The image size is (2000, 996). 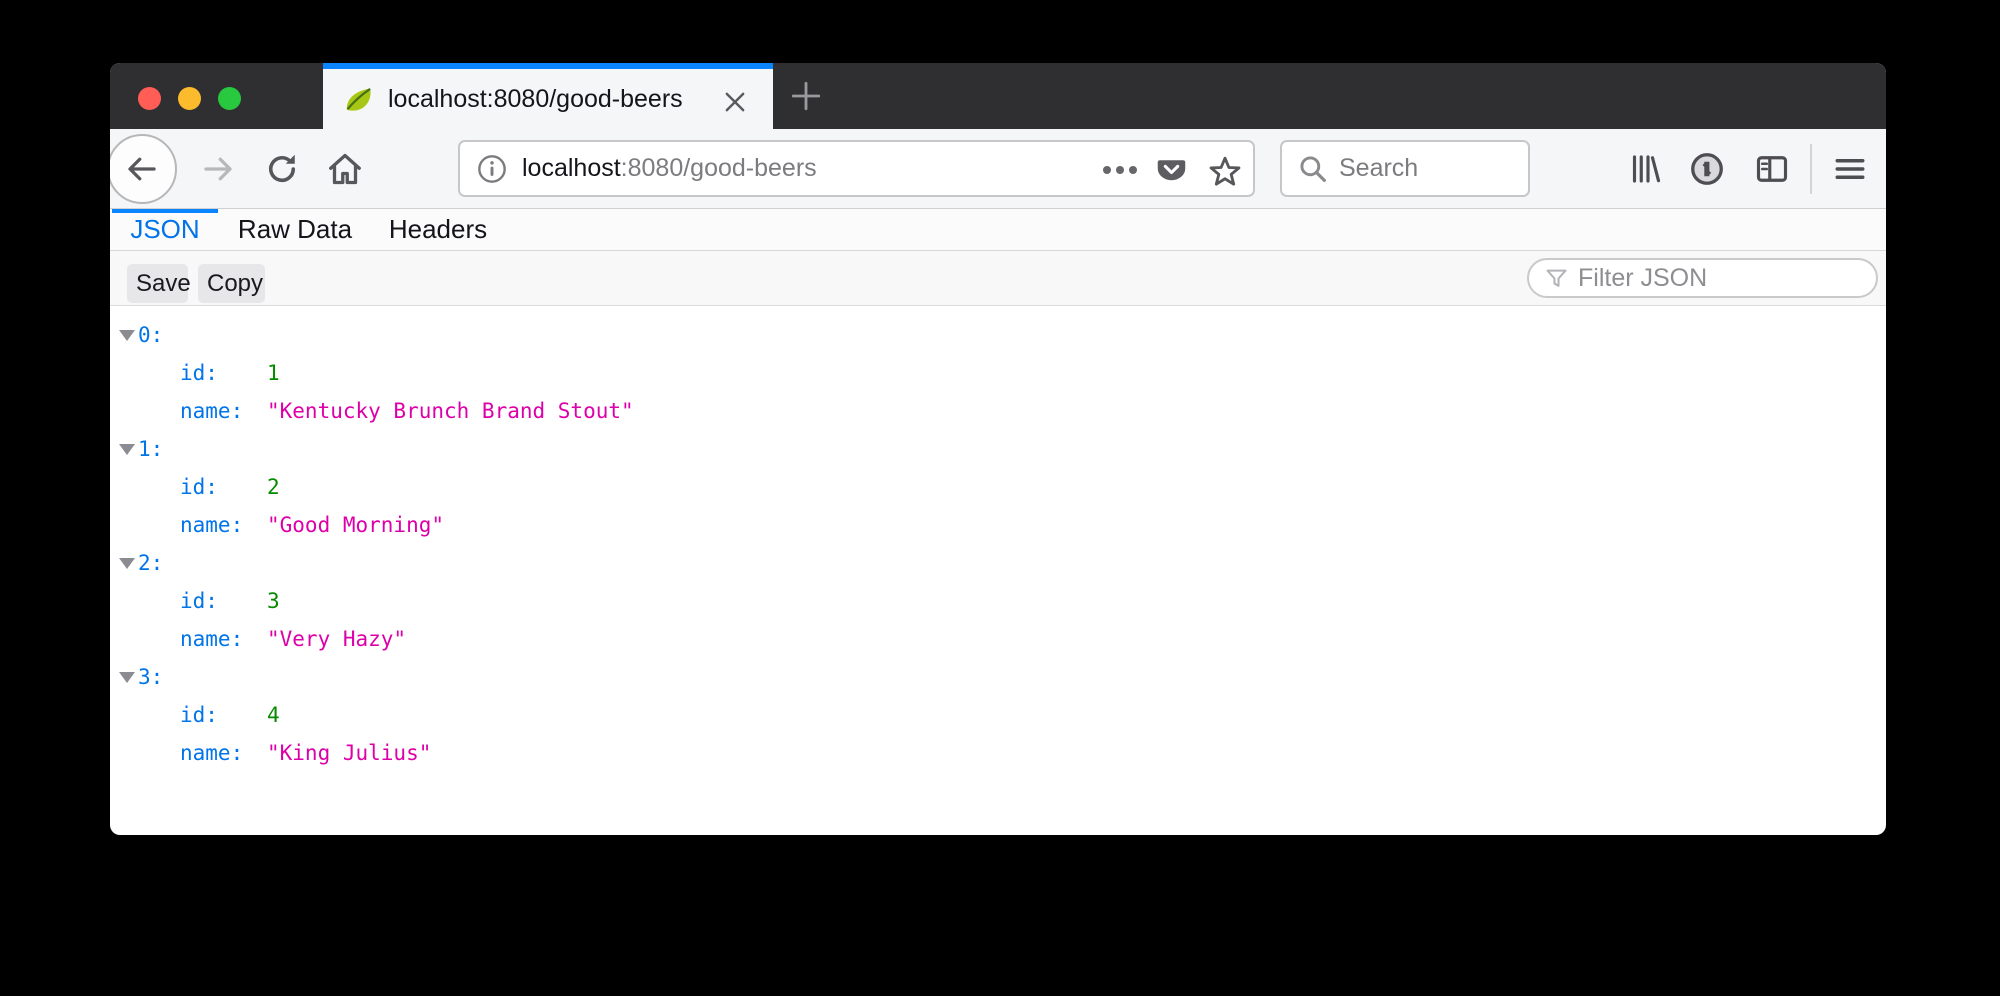 I want to click on tab-headers: Headers, so click(x=438, y=229).